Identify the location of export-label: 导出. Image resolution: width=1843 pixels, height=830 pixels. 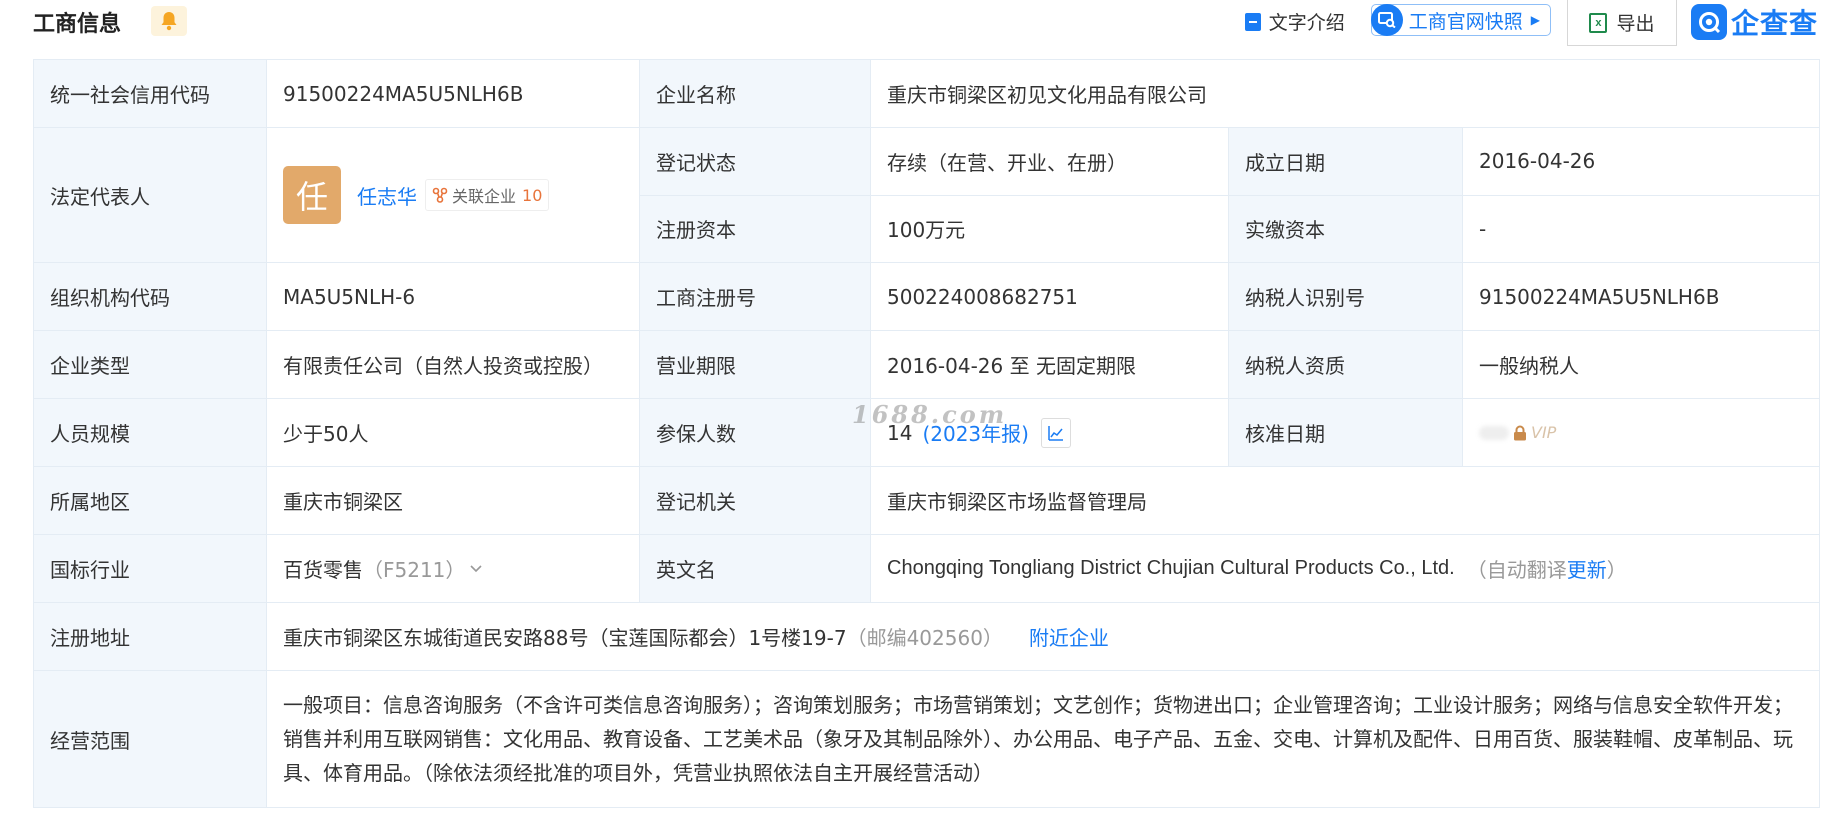
(1635, 24).